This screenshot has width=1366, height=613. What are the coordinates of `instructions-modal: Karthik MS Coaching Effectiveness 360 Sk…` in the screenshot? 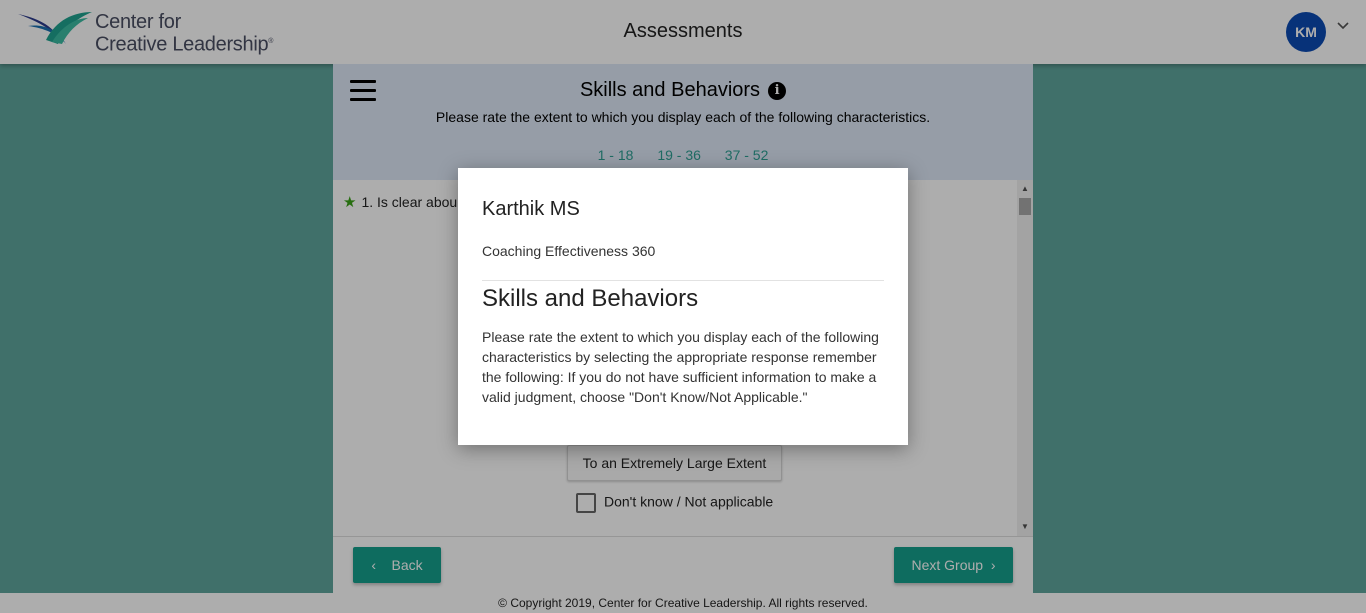 It's located at (683, 306).